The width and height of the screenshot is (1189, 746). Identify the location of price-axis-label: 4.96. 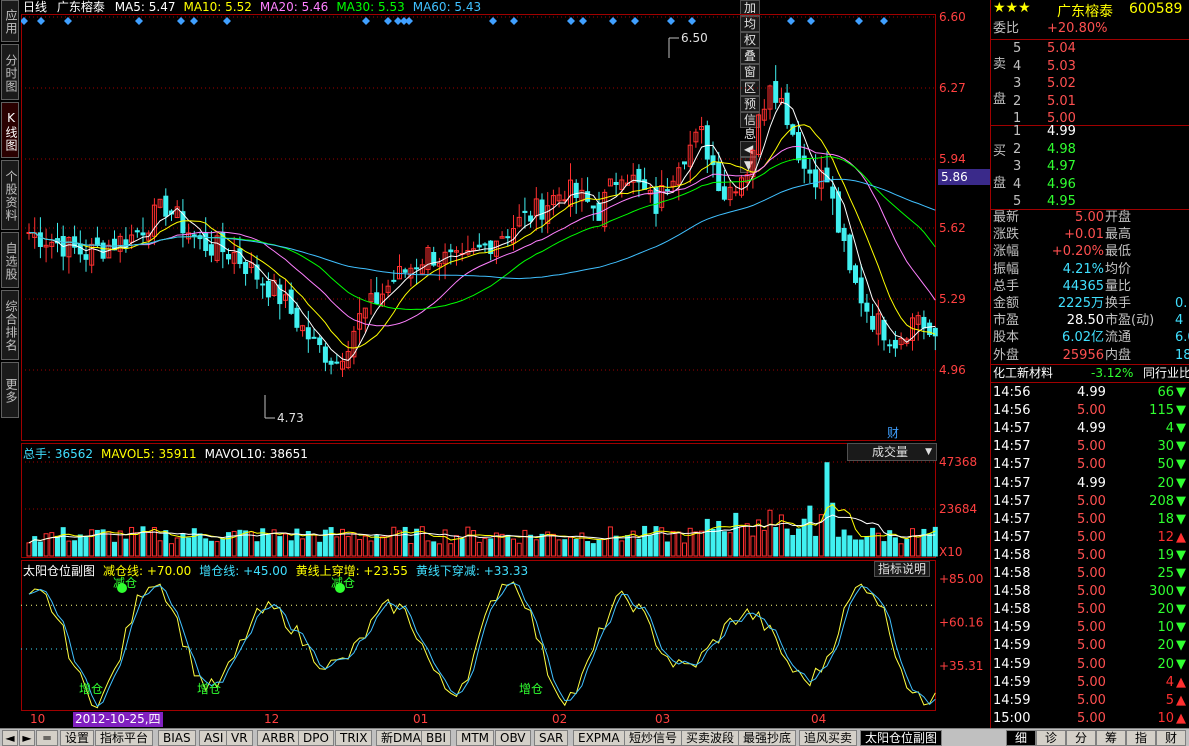
(952, 370).